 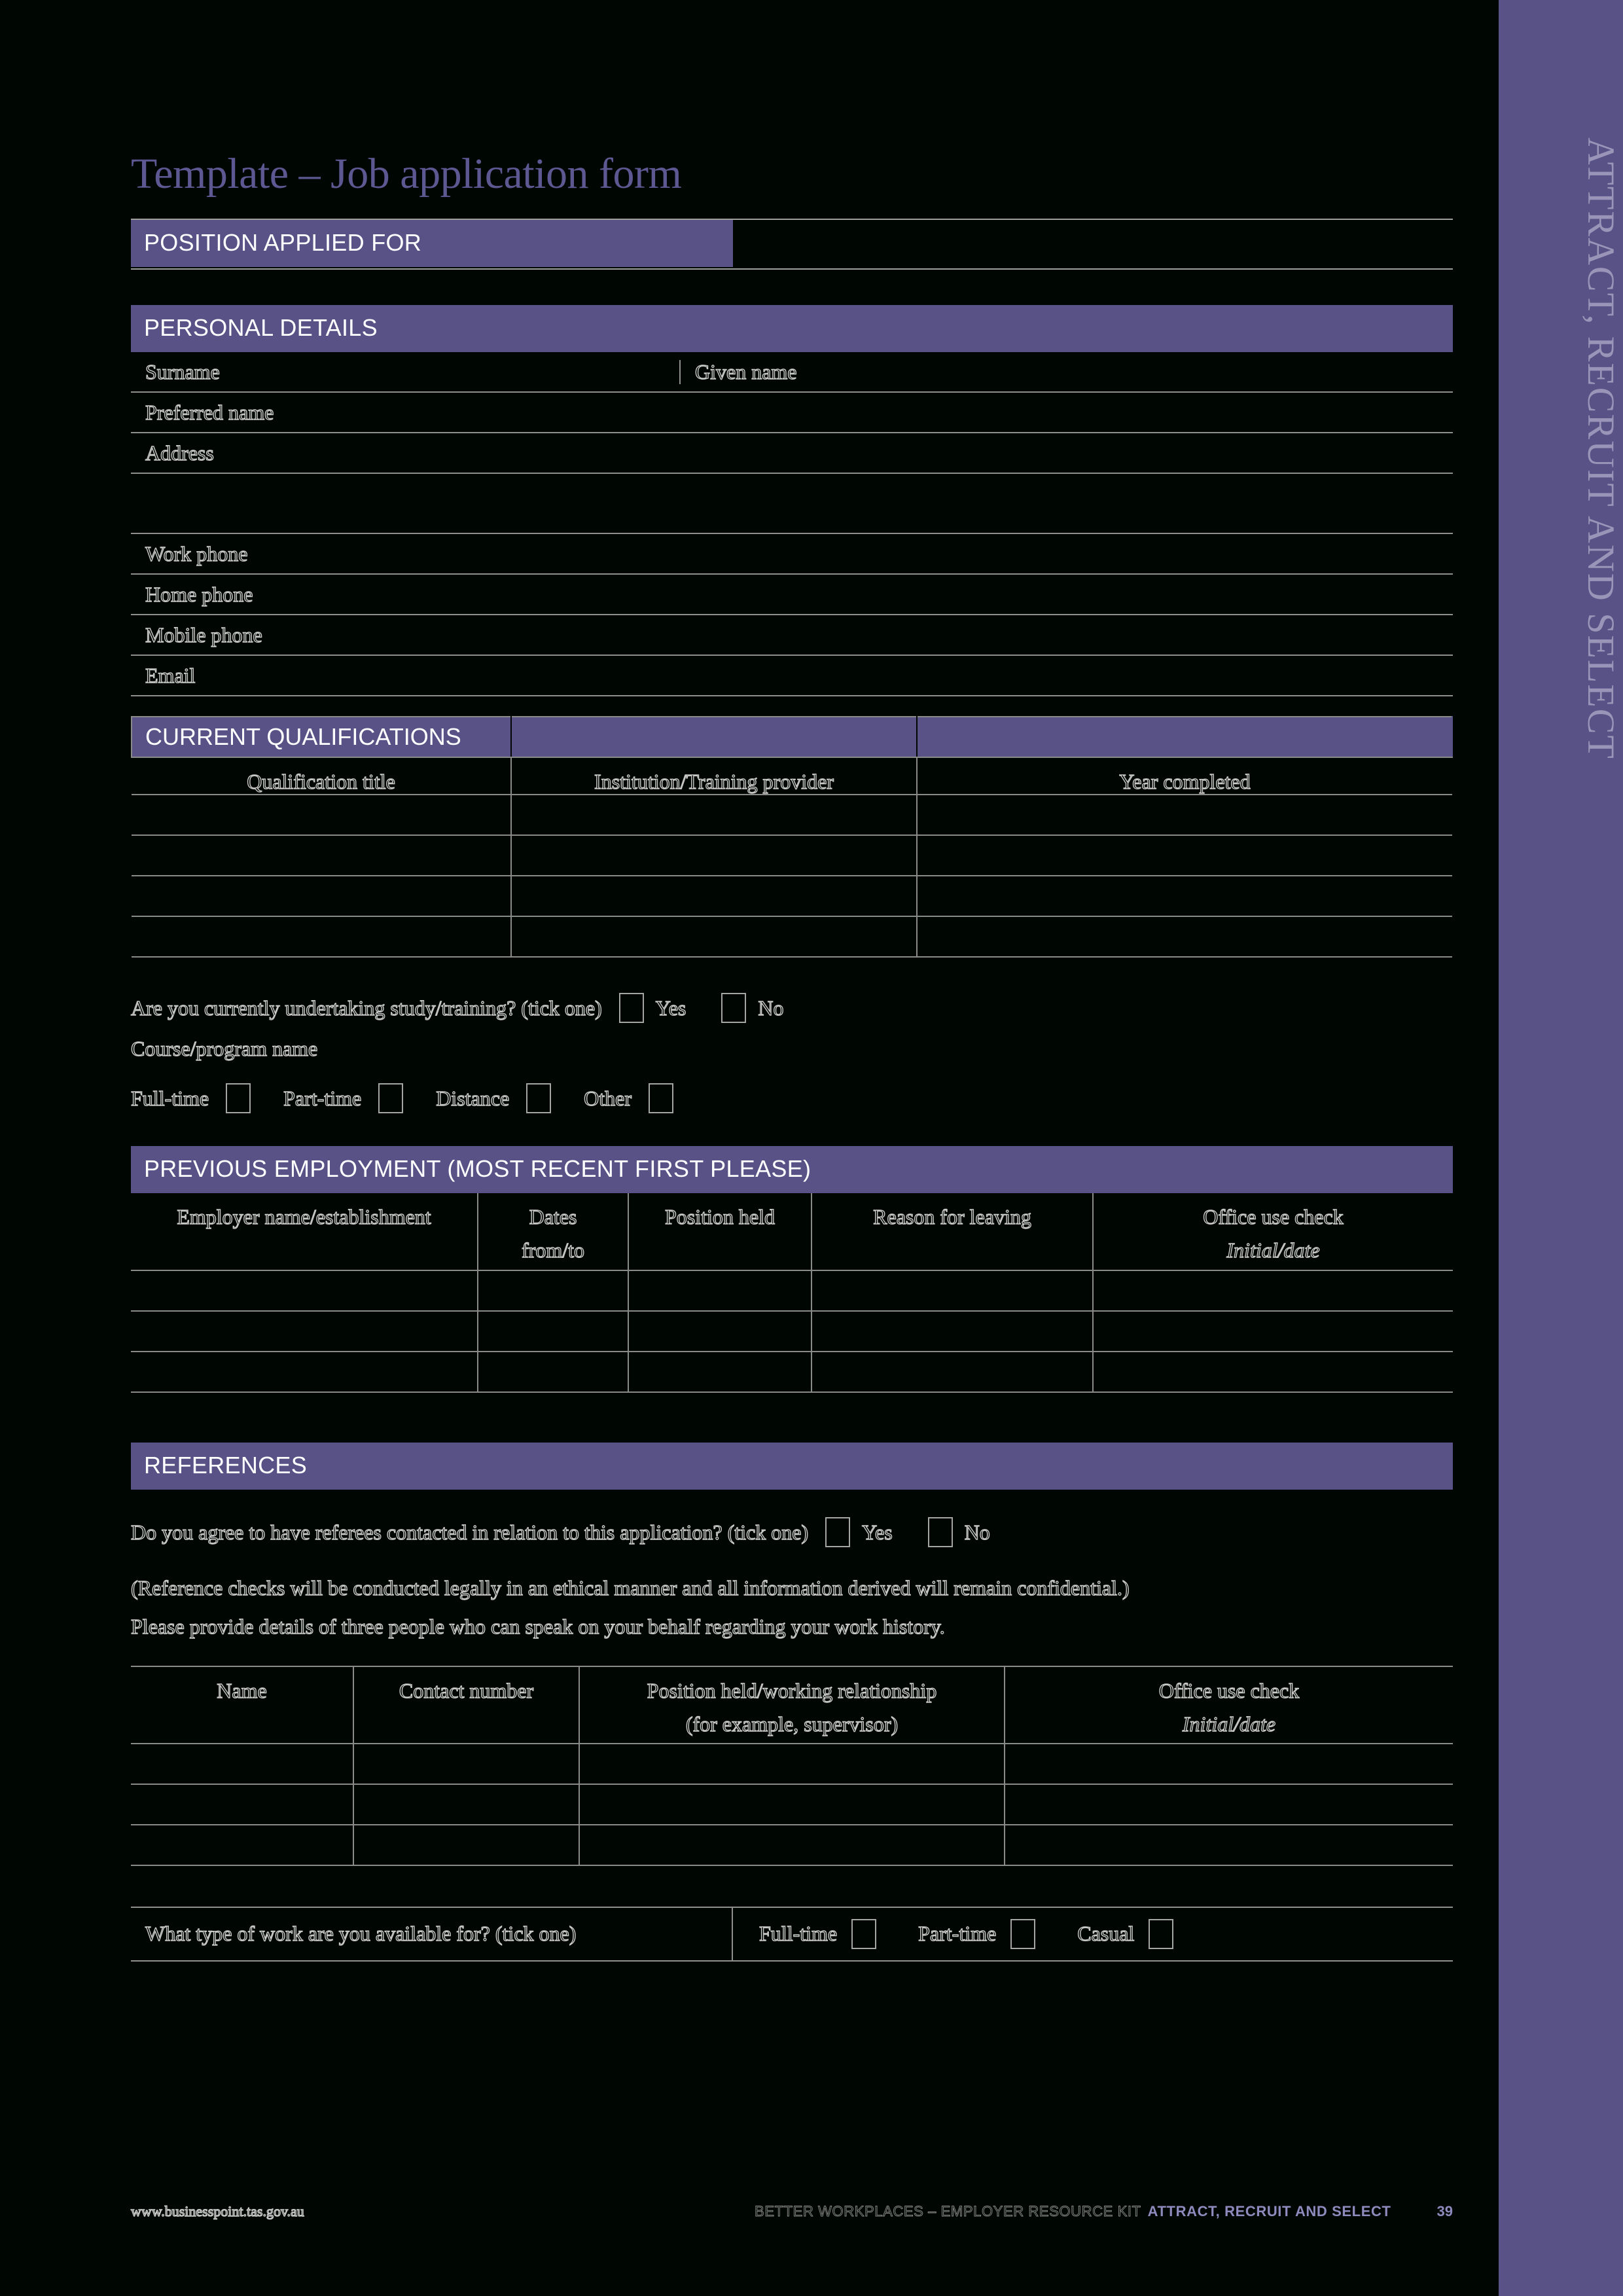 I want to click on preferred-name-field: Preferred name, so click(x=792, y=413).